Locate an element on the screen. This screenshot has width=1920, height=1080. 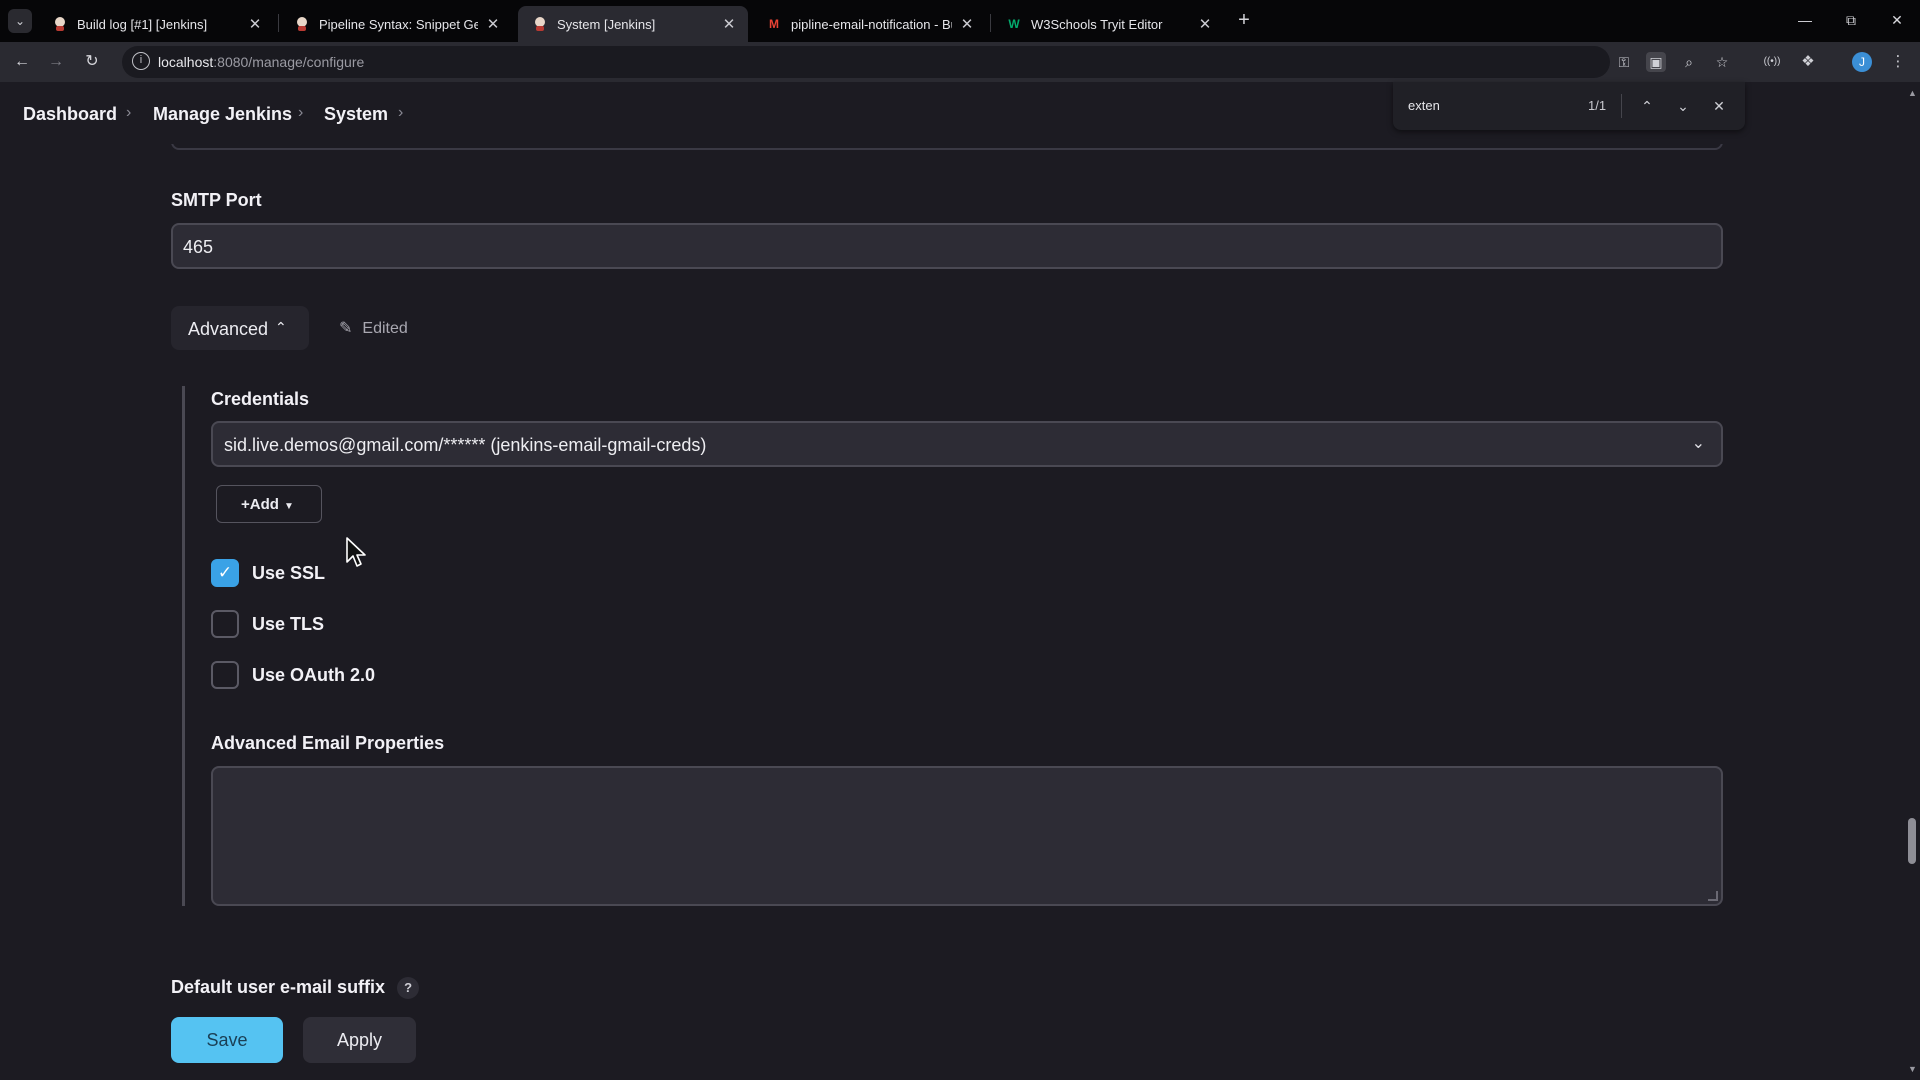
smtp-port-label: SMTP Port is located at coordinates (216, 200).